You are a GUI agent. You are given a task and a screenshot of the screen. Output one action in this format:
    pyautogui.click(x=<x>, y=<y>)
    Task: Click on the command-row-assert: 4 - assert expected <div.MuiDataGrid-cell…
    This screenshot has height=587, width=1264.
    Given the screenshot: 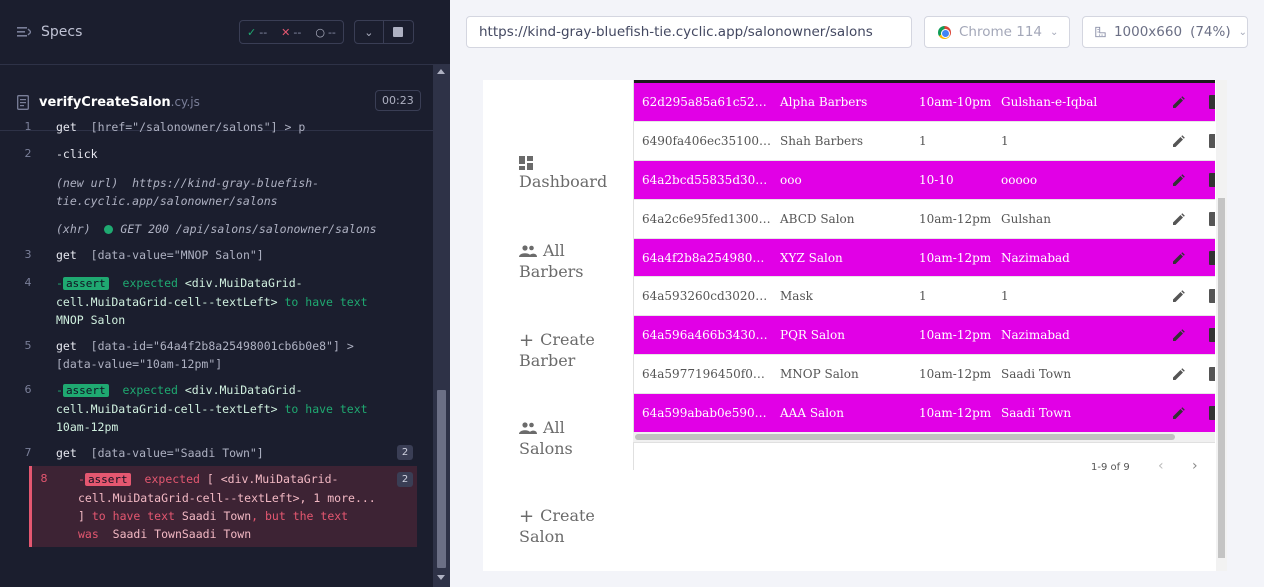 What is the action you would take?
    pyautogui.click(x=208, y=296)
    